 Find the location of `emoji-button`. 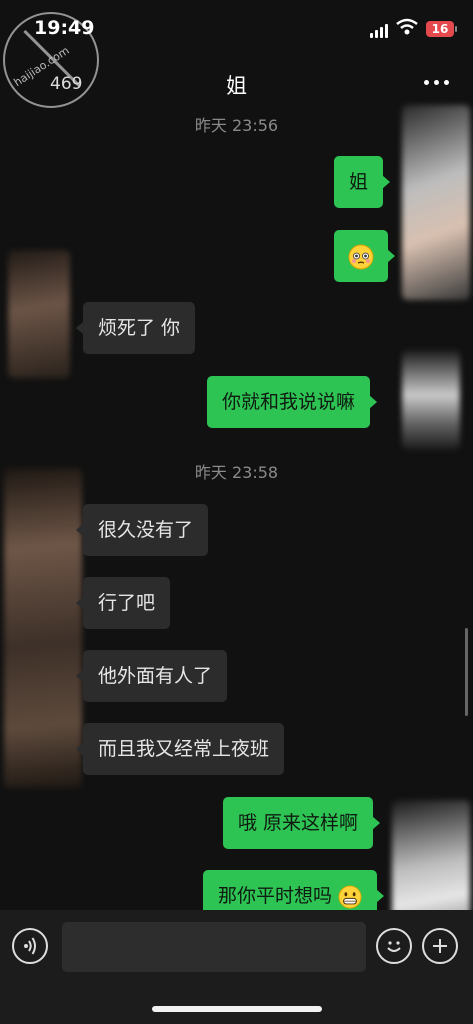

emoji-button is located at coordinates (394, 946).